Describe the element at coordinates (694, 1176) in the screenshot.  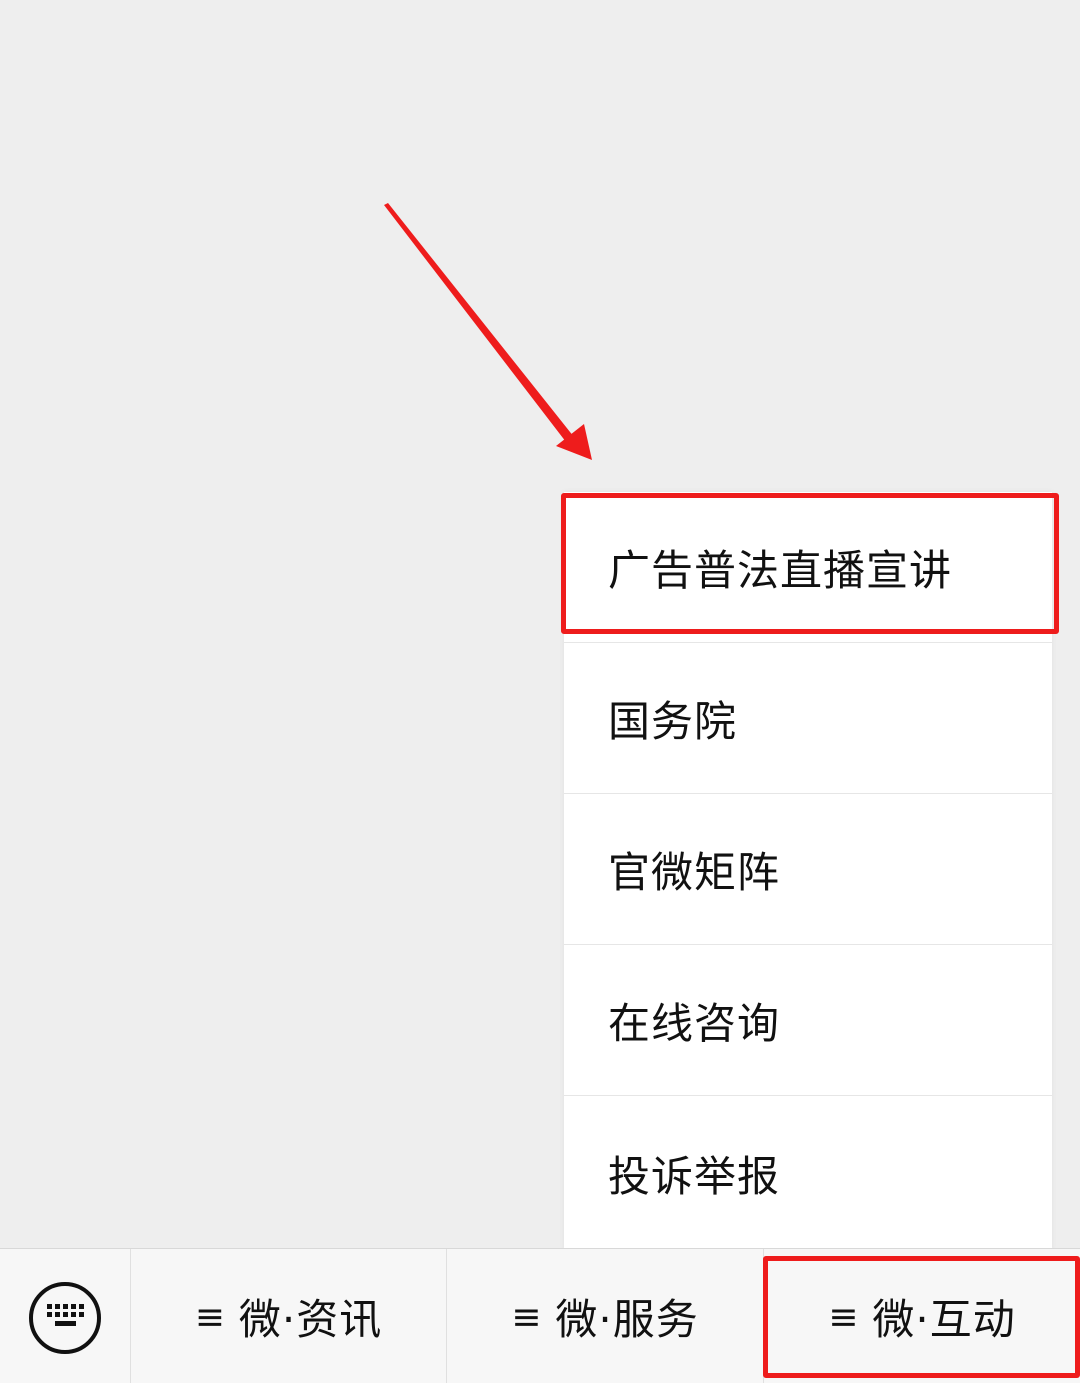
I see `menu-item-label: 投诉举报` at that location.